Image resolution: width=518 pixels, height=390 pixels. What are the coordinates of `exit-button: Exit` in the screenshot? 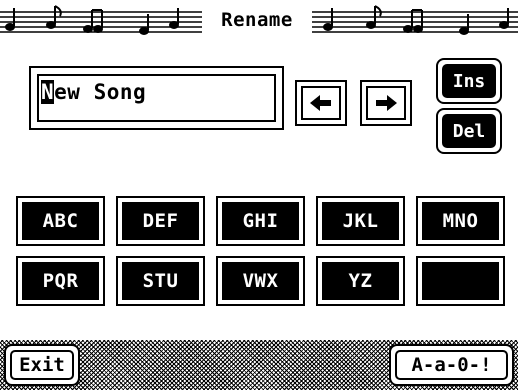 It's located at (42, 365).